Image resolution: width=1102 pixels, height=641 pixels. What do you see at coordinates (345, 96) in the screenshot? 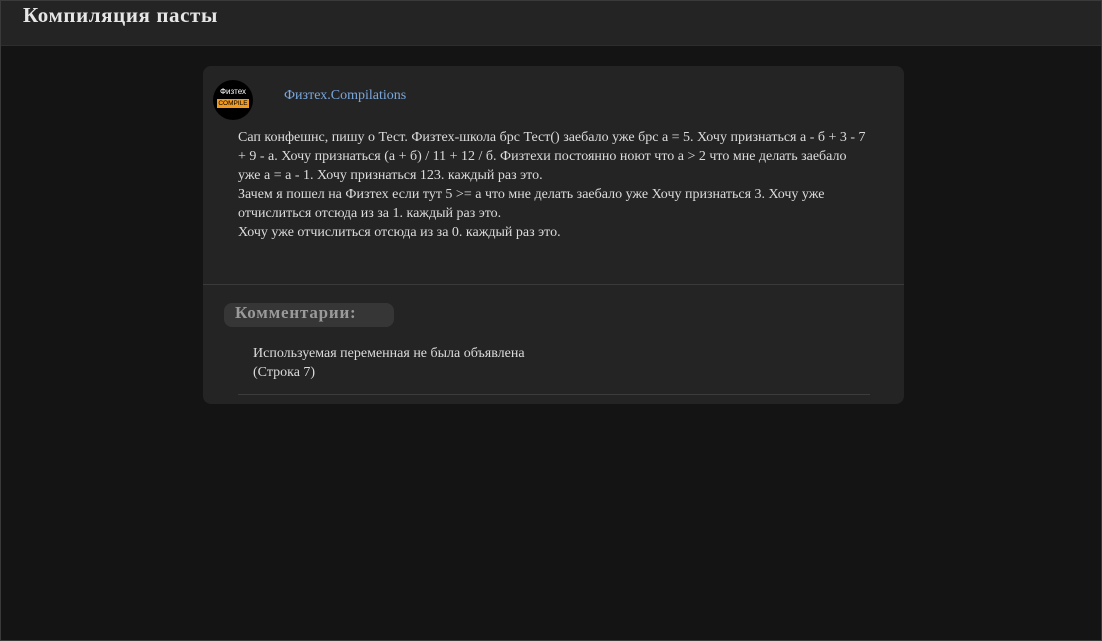
I see `author-link: Физтех.Compilations` at bounding box center [345, 96].